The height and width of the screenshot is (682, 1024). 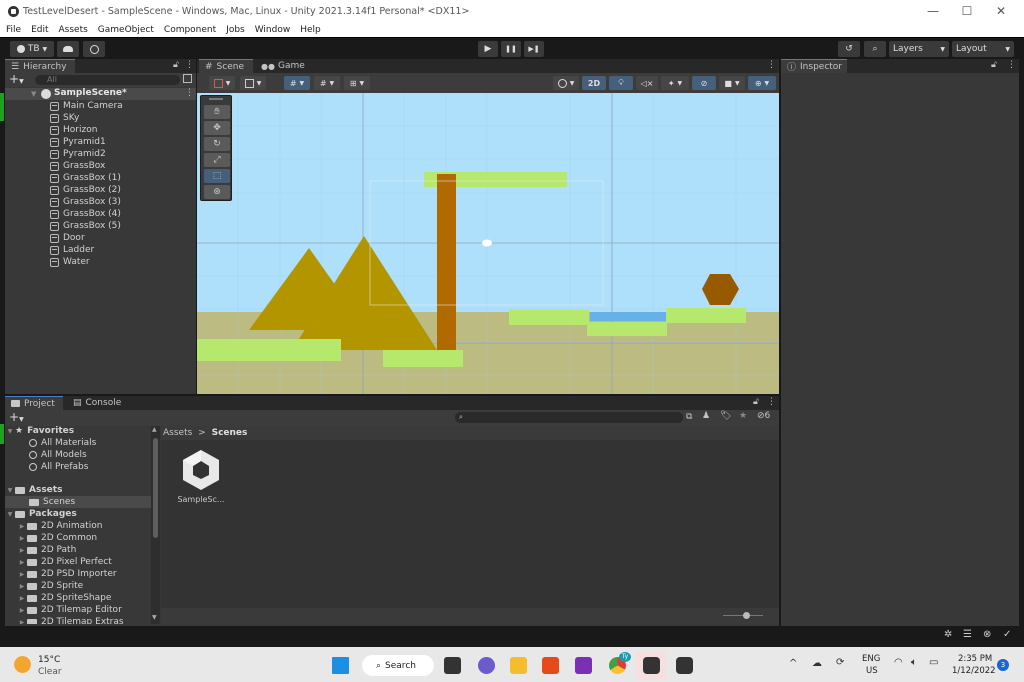 What do you see at coordinates (967, 11) in the screenshot?
I see `maximize-button: ☐` at bounding box center [967, 11].